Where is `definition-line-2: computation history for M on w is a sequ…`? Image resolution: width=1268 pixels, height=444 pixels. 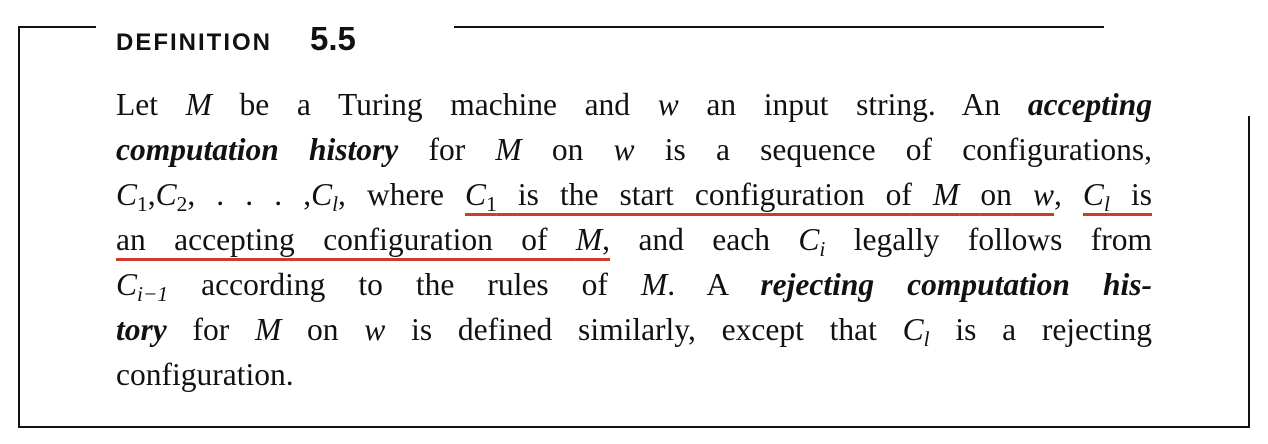
definition-line-2: computation history for M on w is a sequ… is located at coordinates (634, 149).